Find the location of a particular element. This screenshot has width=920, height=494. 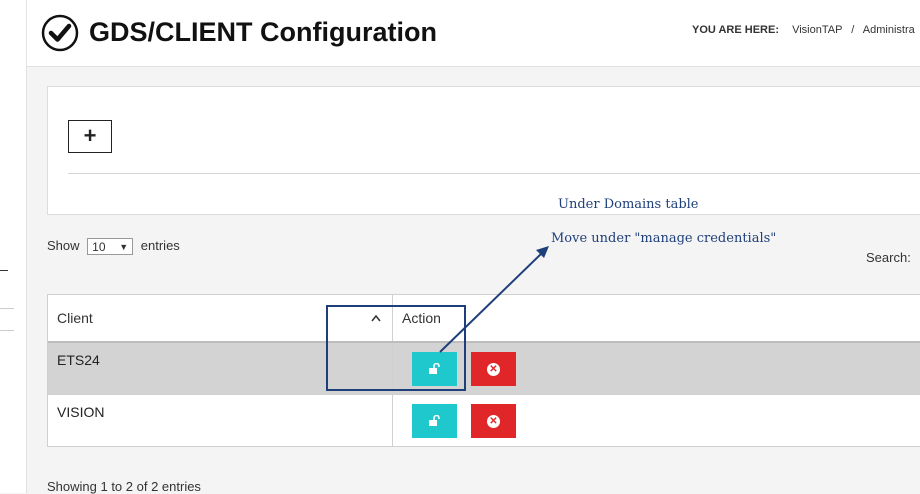

show-label: Show is located at coordinates (63, 245).